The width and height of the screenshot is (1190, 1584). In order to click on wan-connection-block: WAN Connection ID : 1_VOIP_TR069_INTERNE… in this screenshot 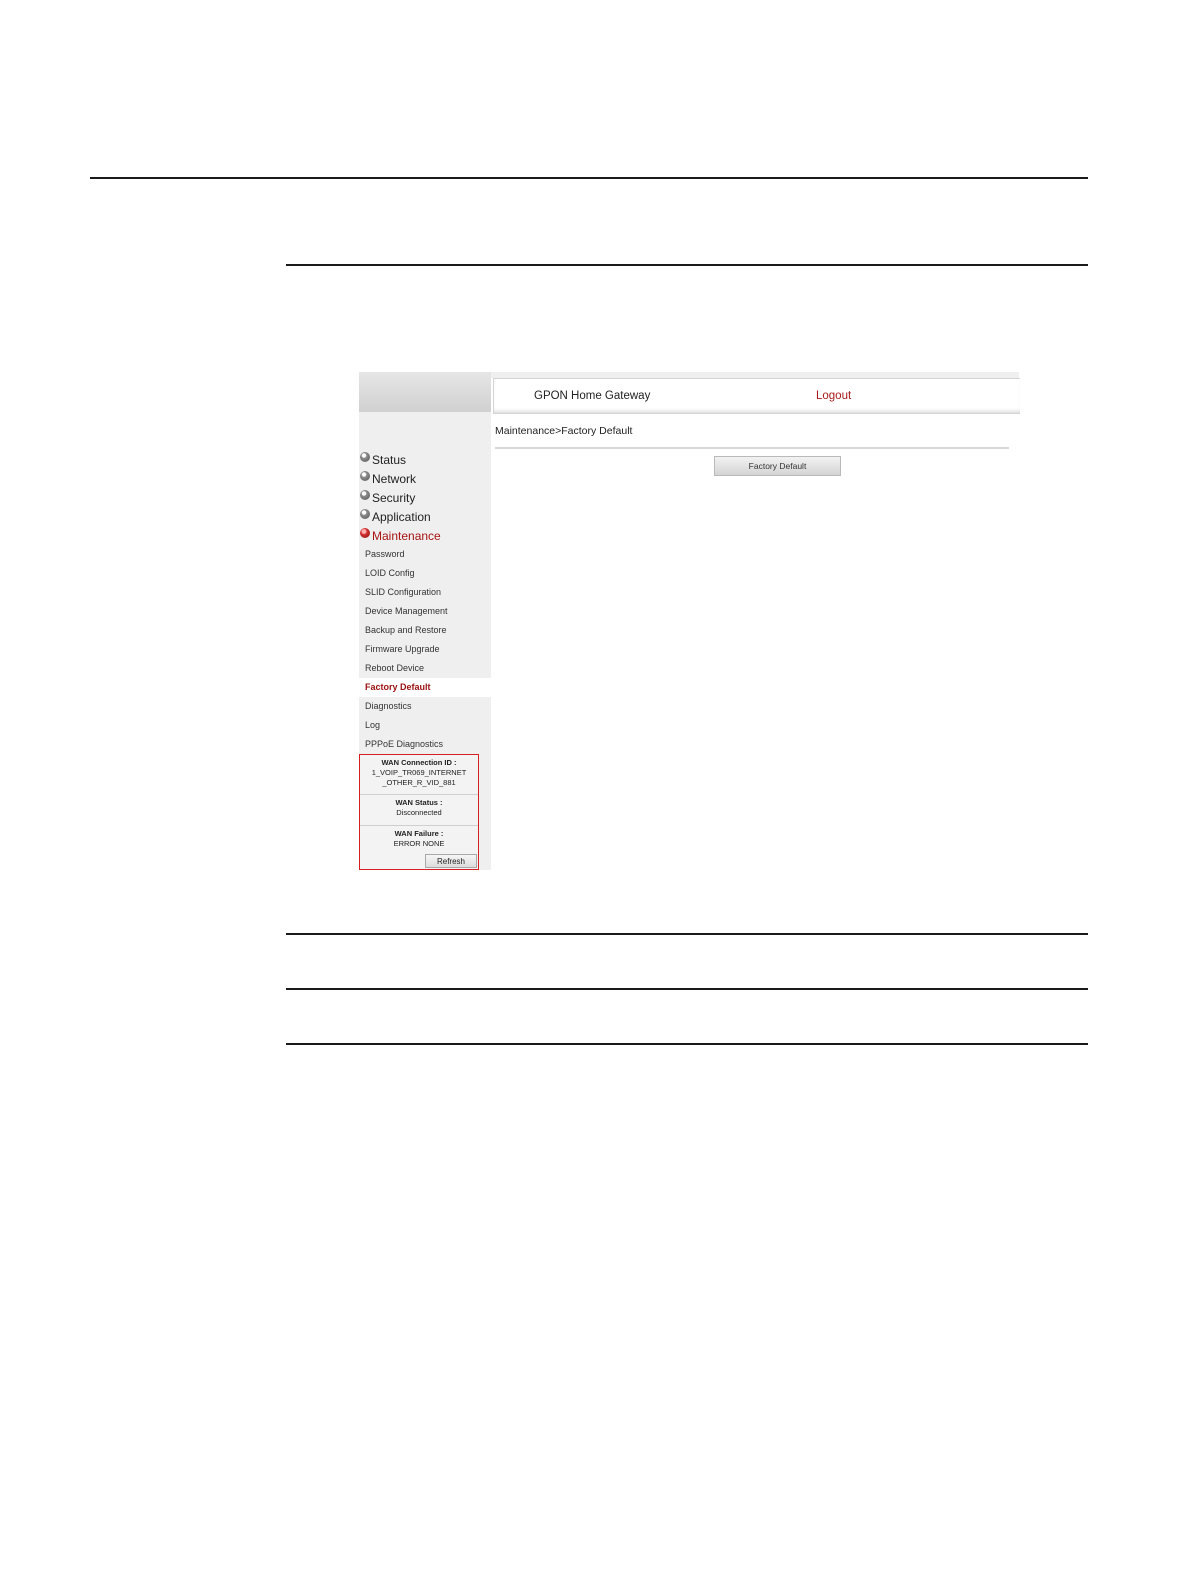, I will do `click(419, 775)`.